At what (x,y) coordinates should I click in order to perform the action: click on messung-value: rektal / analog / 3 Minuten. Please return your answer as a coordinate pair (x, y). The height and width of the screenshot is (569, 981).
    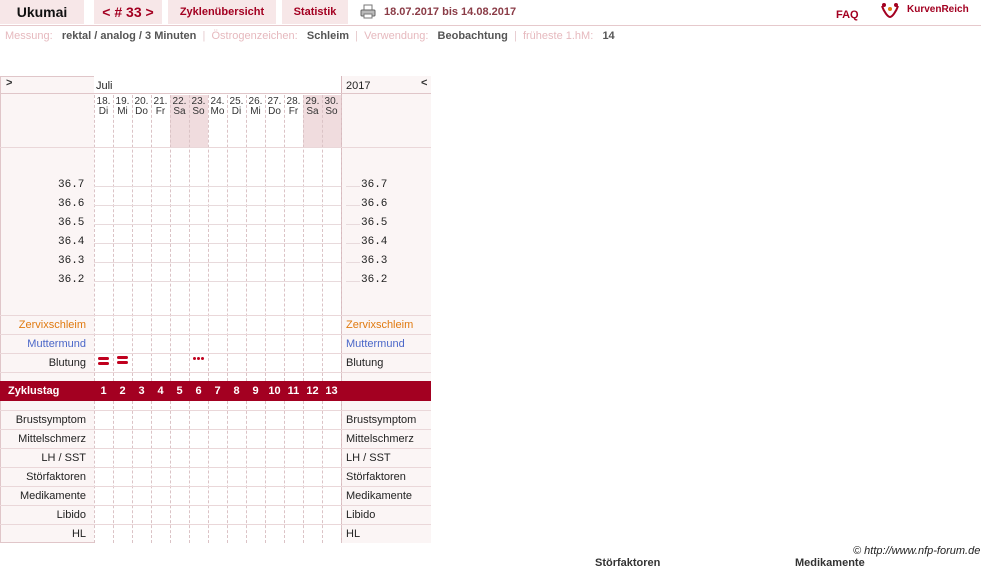
    Looking at the image, I should click on (129, 36).